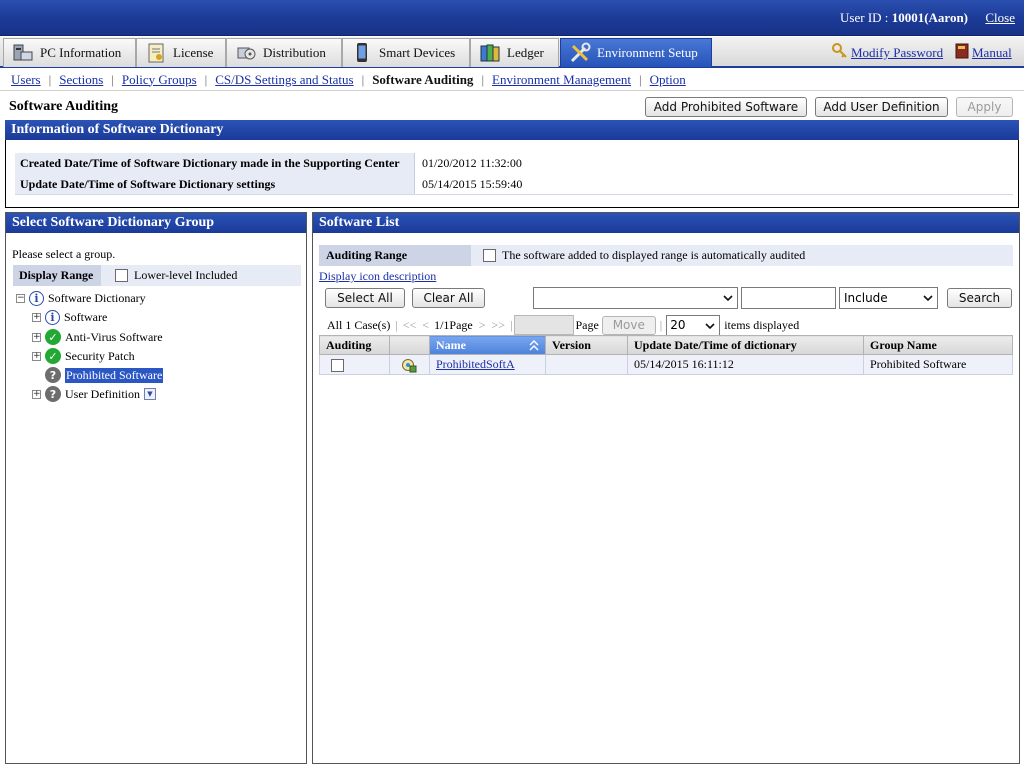 This screenshot has width=1024, height=768. What do you see at coordinates (668, 80) in the screenshot?
I see `subnav-option: Option` at bounding box center [668, 80].